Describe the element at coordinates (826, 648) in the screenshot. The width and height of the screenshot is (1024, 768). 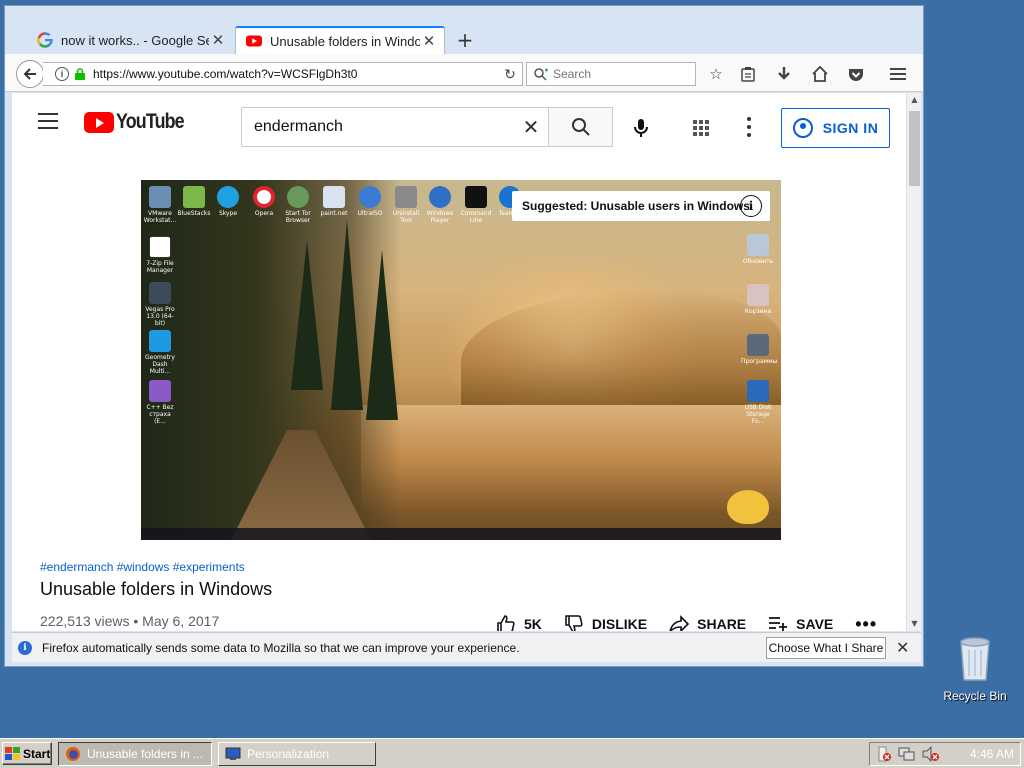
I see `choose-what-i-share-button: Choose What I Share` at that location.